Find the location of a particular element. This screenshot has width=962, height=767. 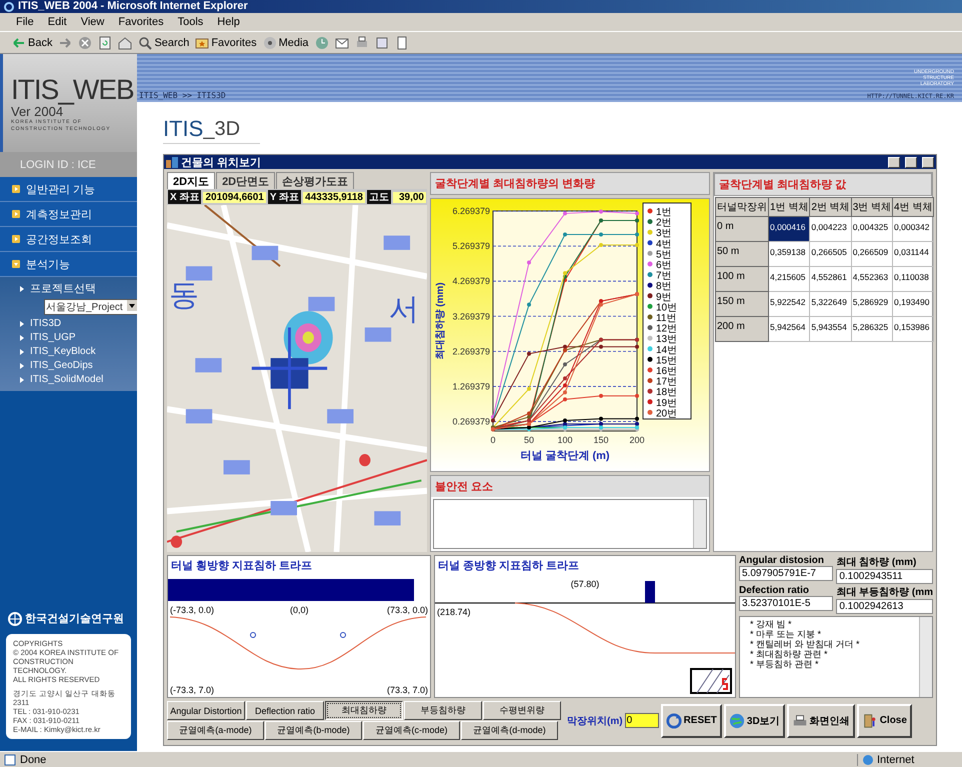

x-tick-label: 0 is located at coordinates (493, 440).